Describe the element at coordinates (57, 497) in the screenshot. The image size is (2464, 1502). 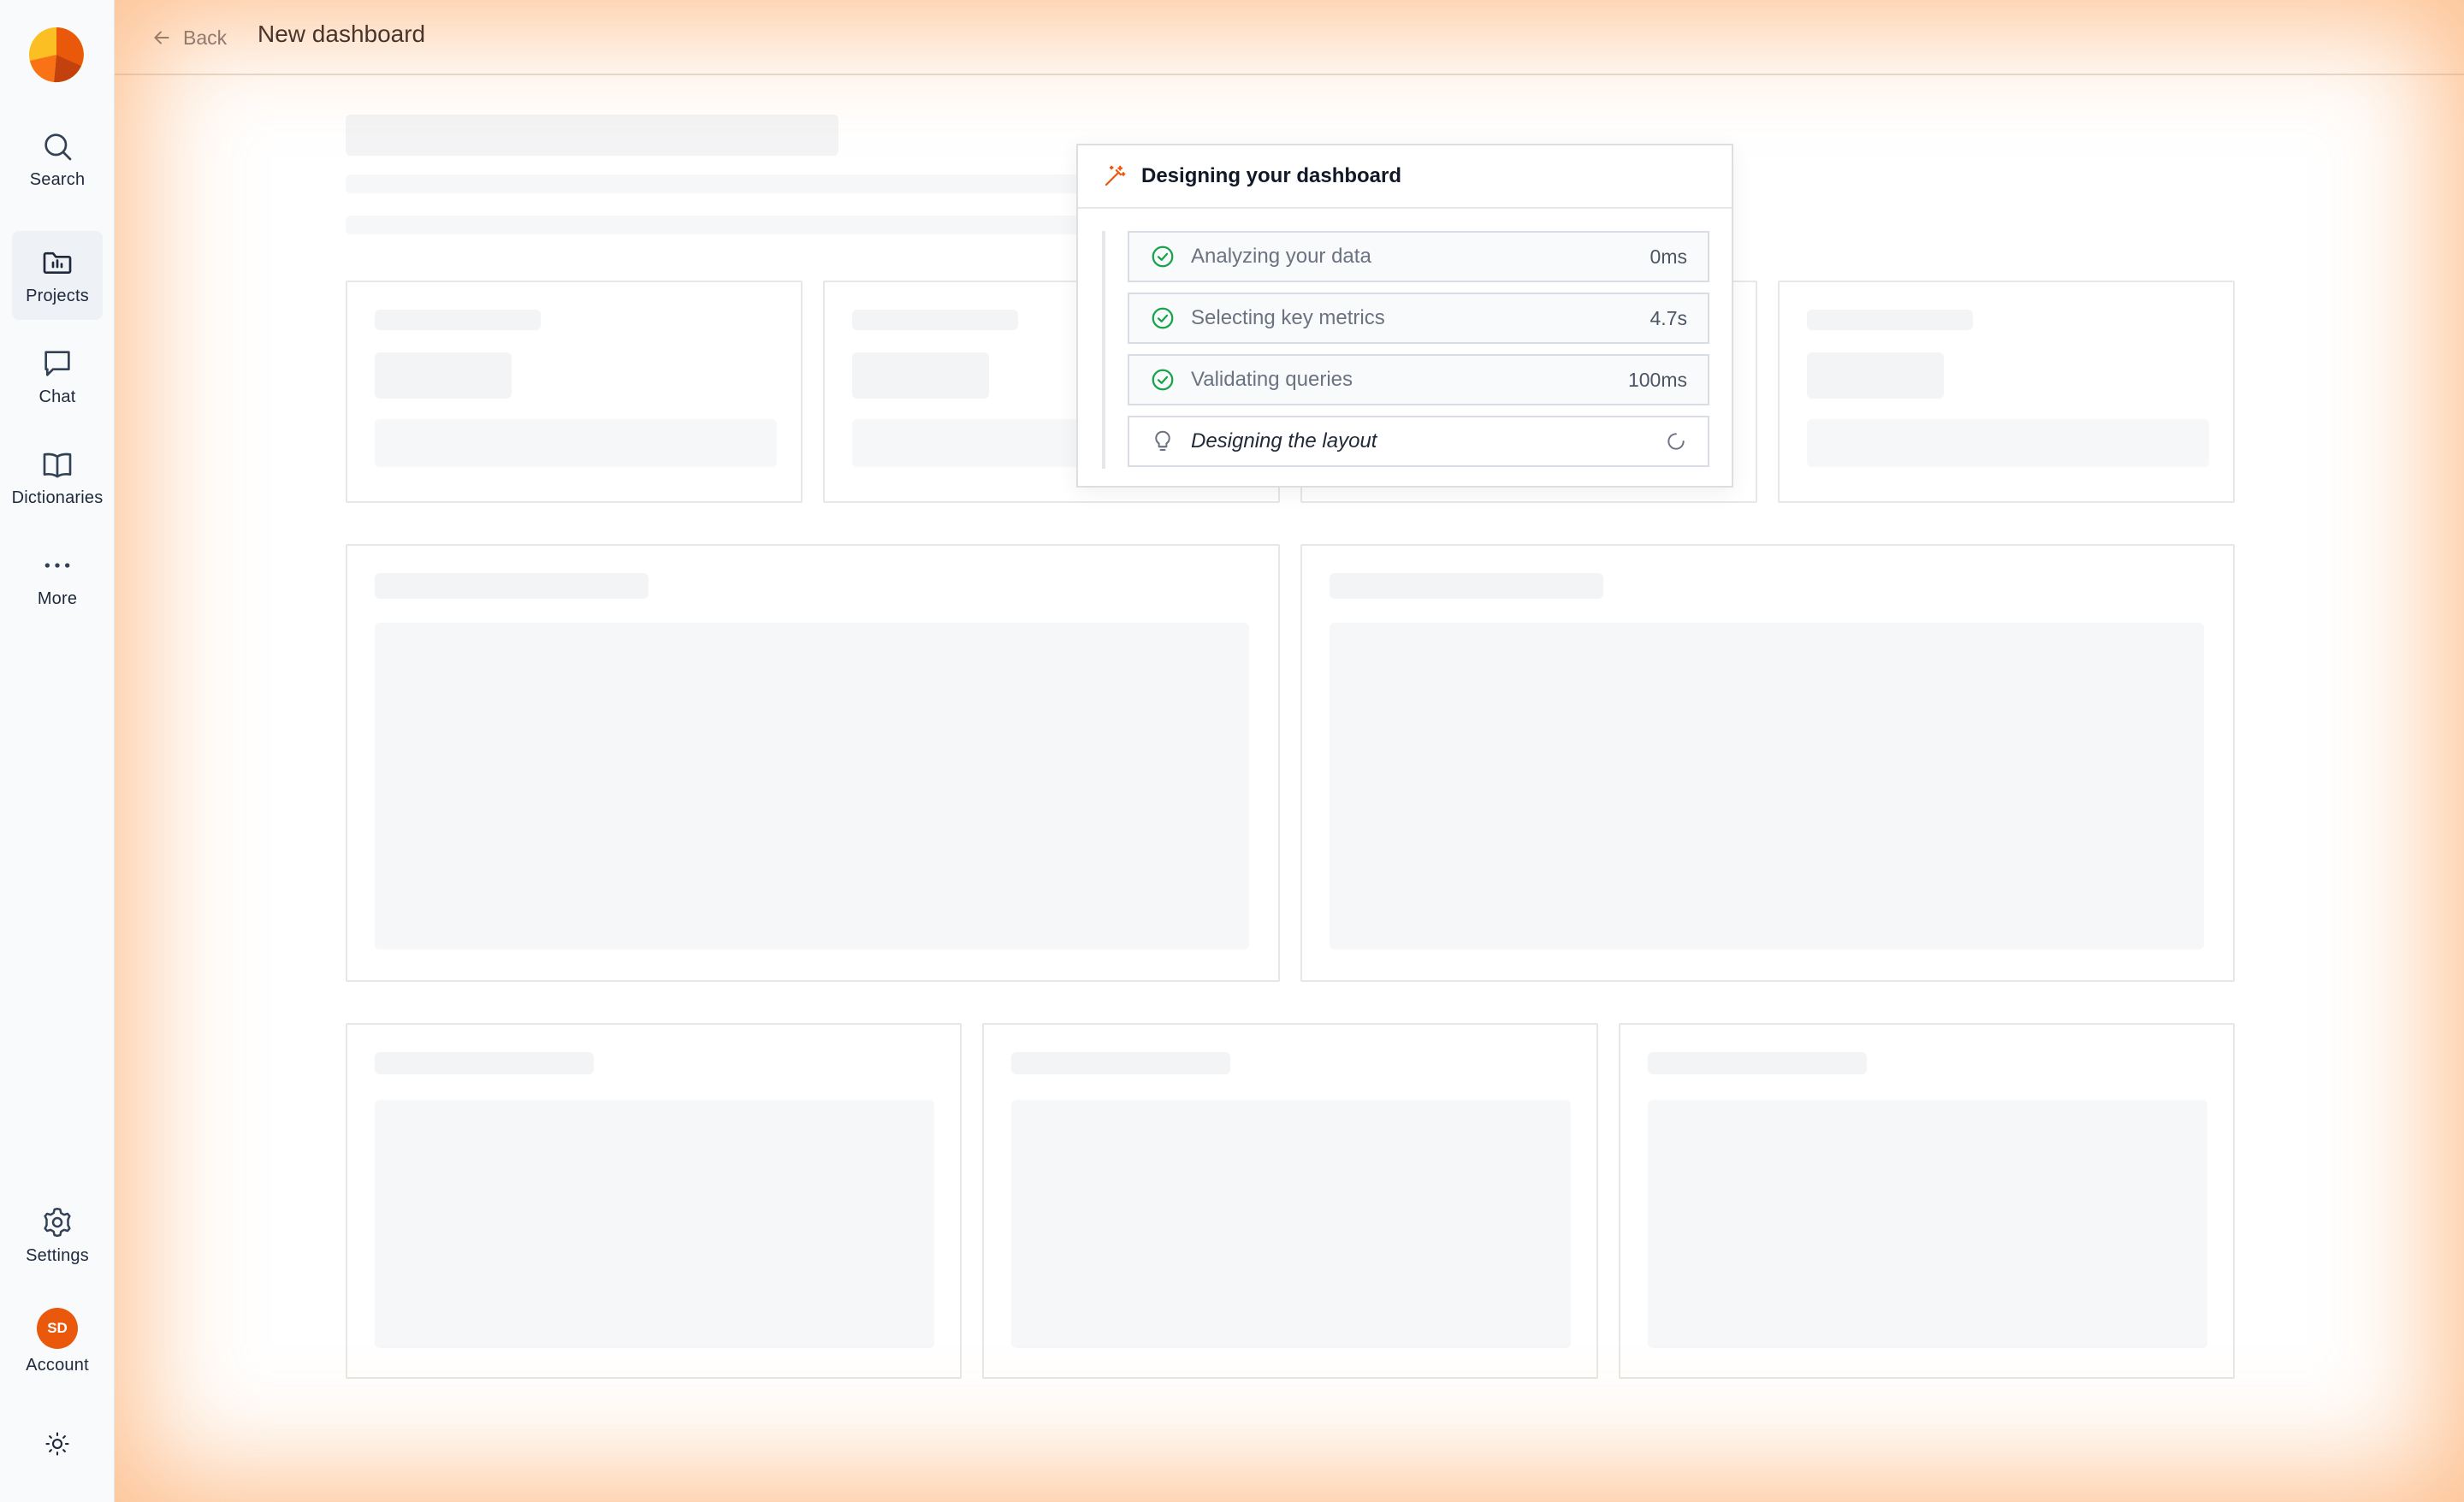
I see `sidebar-item-label: Dictionaries` at that location.